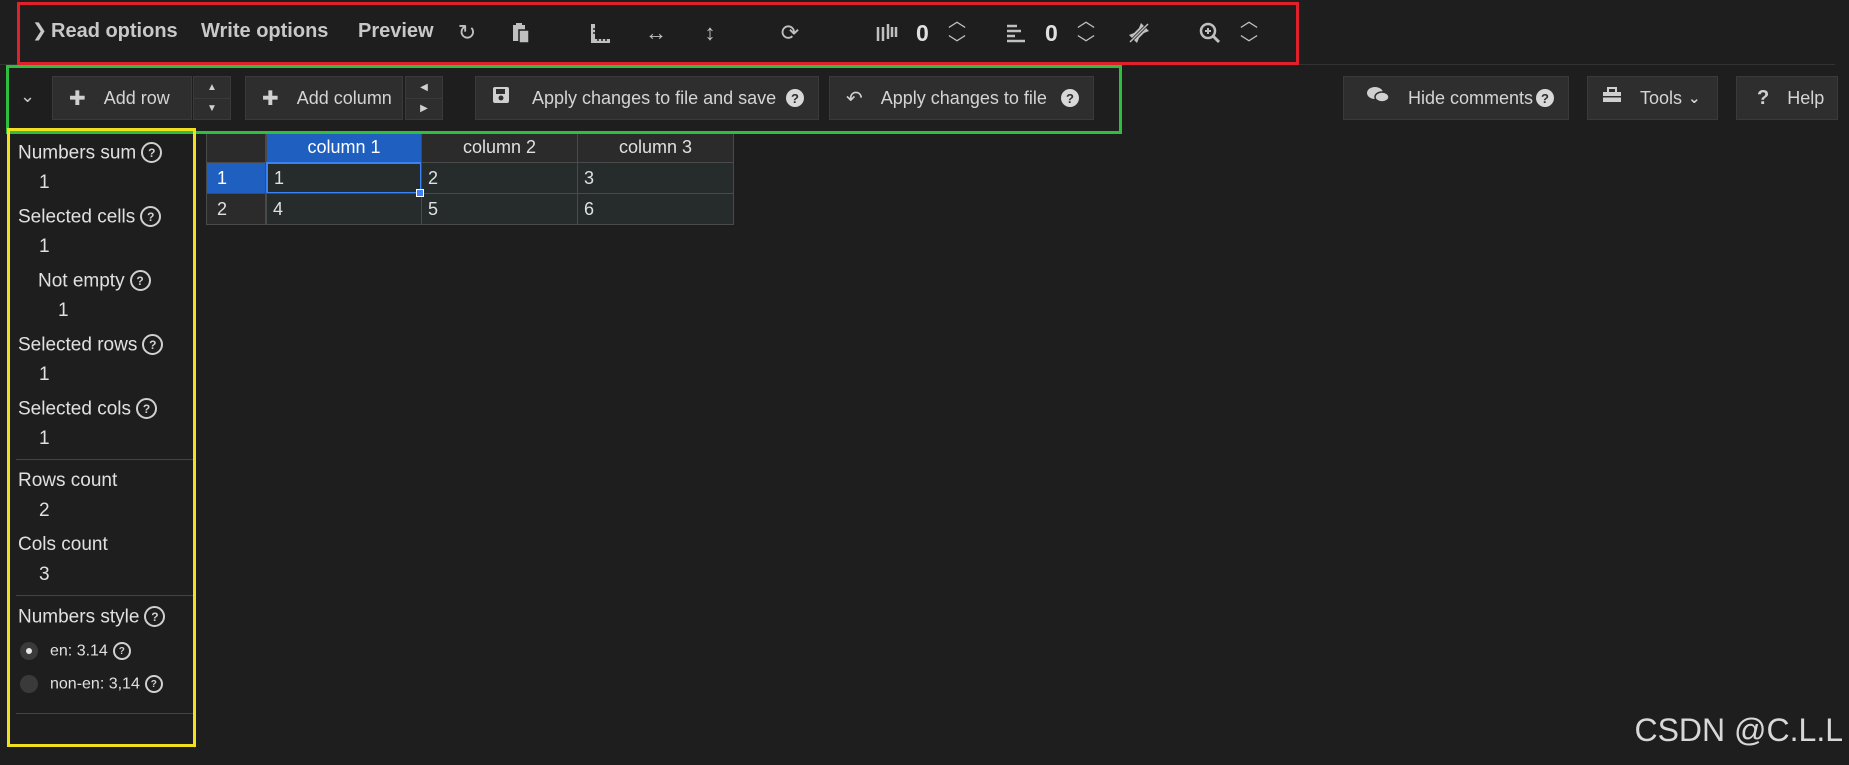 The height and width of the screenshot is (765, 1849). What do you see at coordinates (44, 182) in the screenshot?
I see `numbers-sum-value: 1` at bounding box center [44, 182].